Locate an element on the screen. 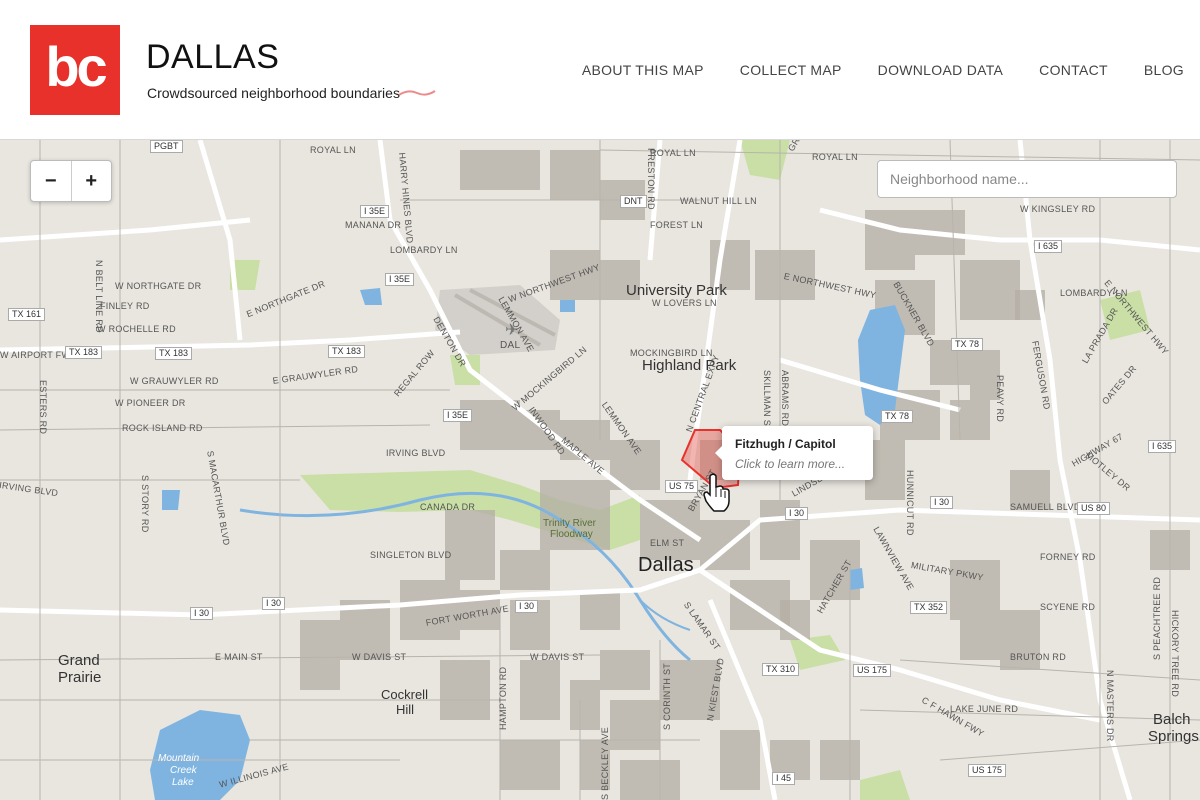  street-label: W KINGSLEY RD is located at coordinates (1058, 209).